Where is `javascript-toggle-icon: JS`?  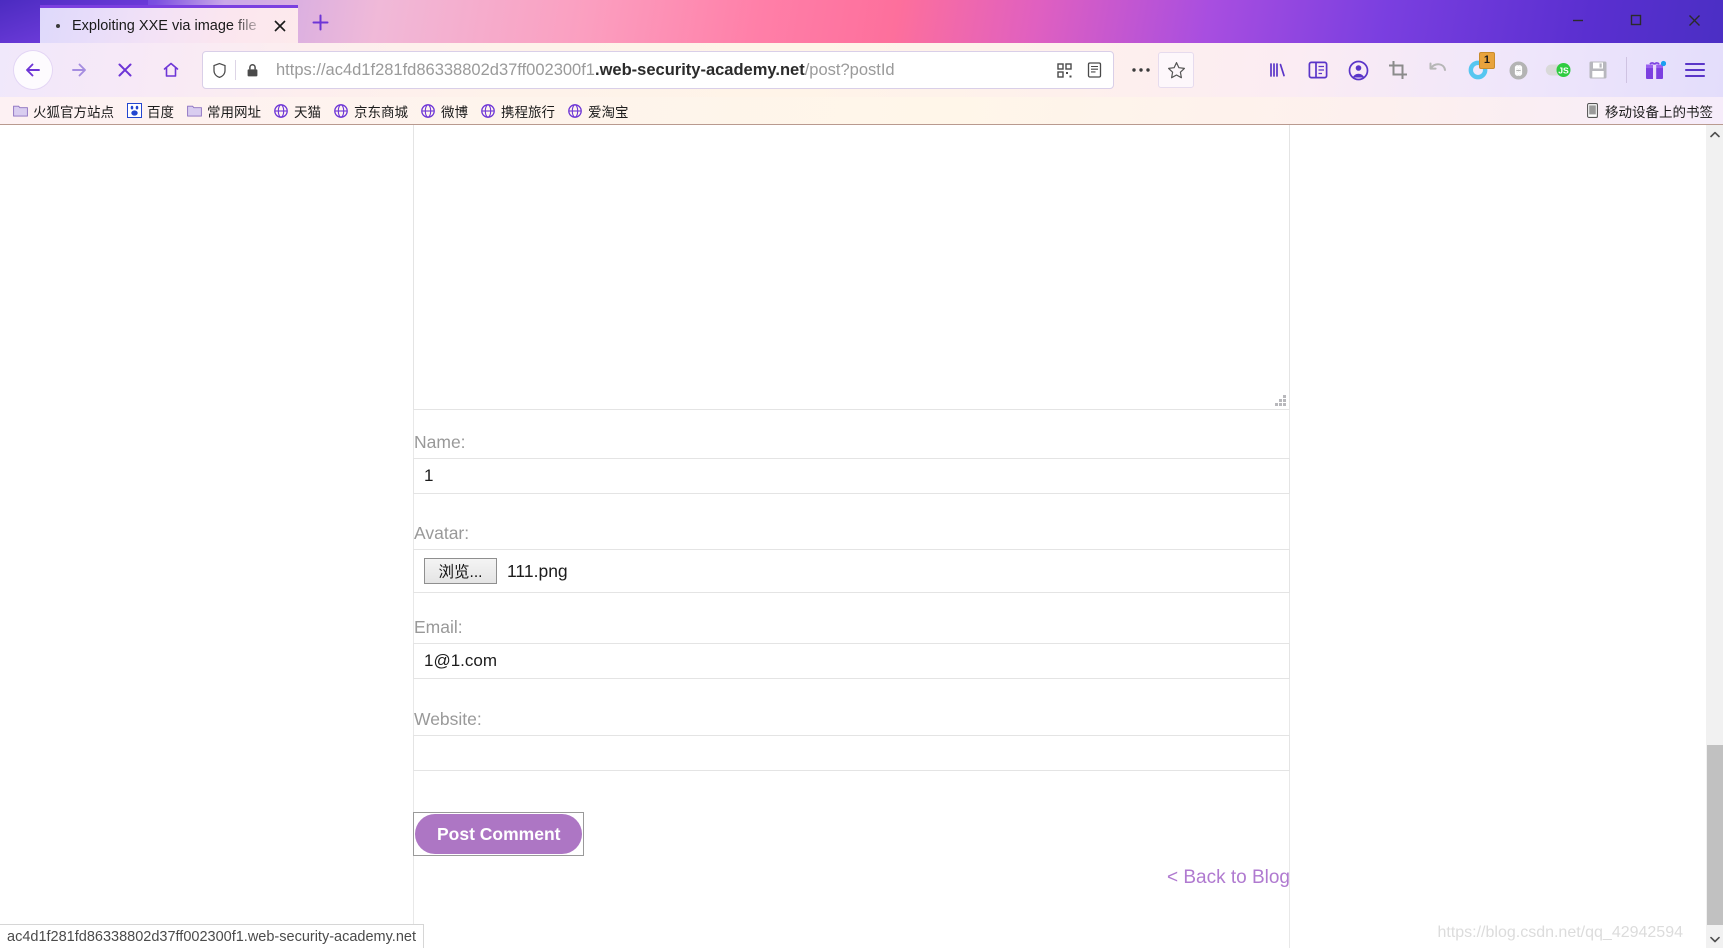 javascript-toggle-icon: JS is located at coordinates (1558, 70).